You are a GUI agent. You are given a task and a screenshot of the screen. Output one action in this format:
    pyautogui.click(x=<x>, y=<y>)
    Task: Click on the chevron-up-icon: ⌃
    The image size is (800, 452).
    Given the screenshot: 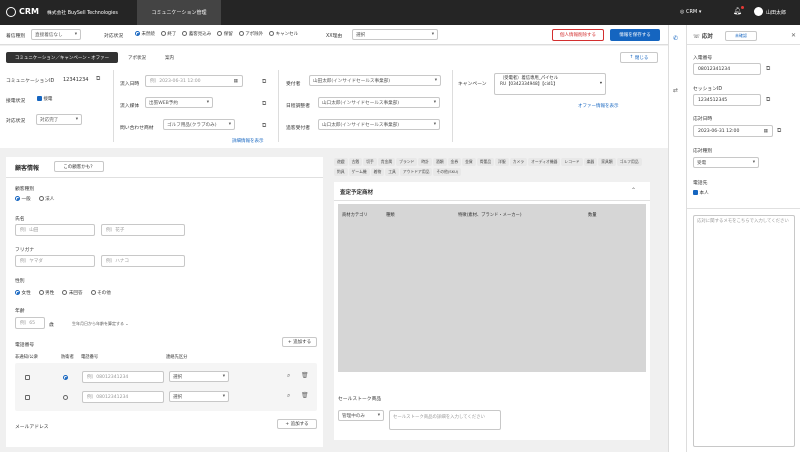 What is the action you would take?
    pyautogui.click(x=633, y=190)
    